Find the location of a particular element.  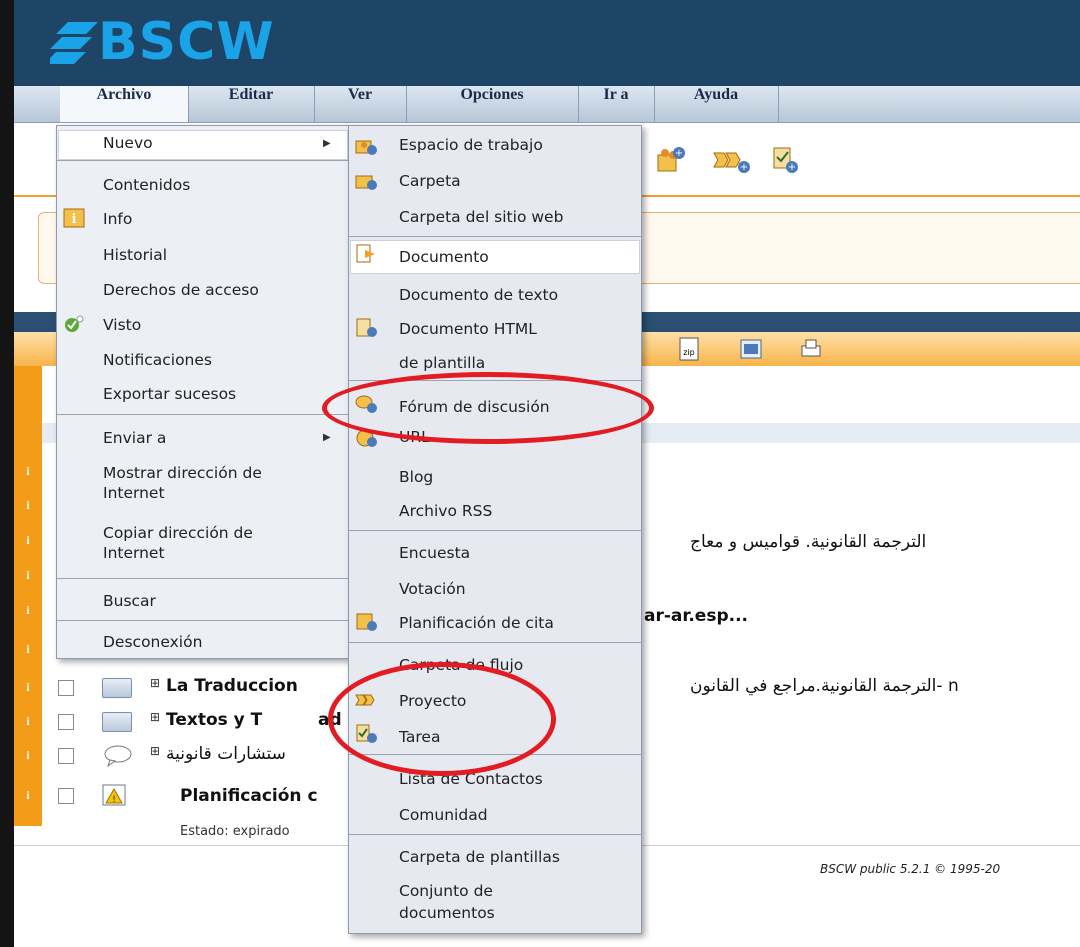

menu-item-contenidos: Contenidos is located at coordinates (146, 185).